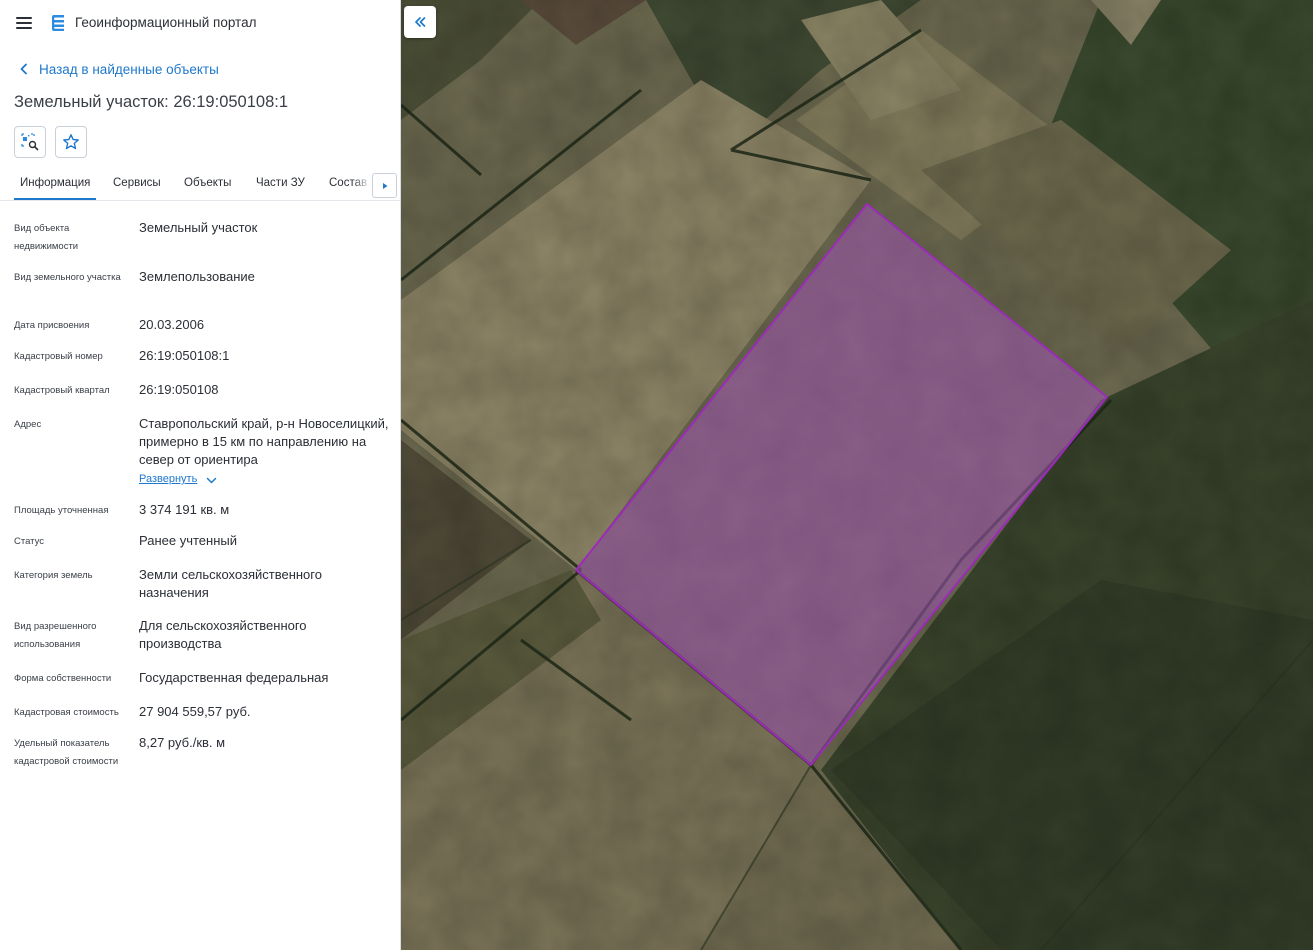 The image size is (1313, 950). Describe the element at coordinates (280, 188) in the screenshot. I see `tab-parts: Части ЗУ` at that location.